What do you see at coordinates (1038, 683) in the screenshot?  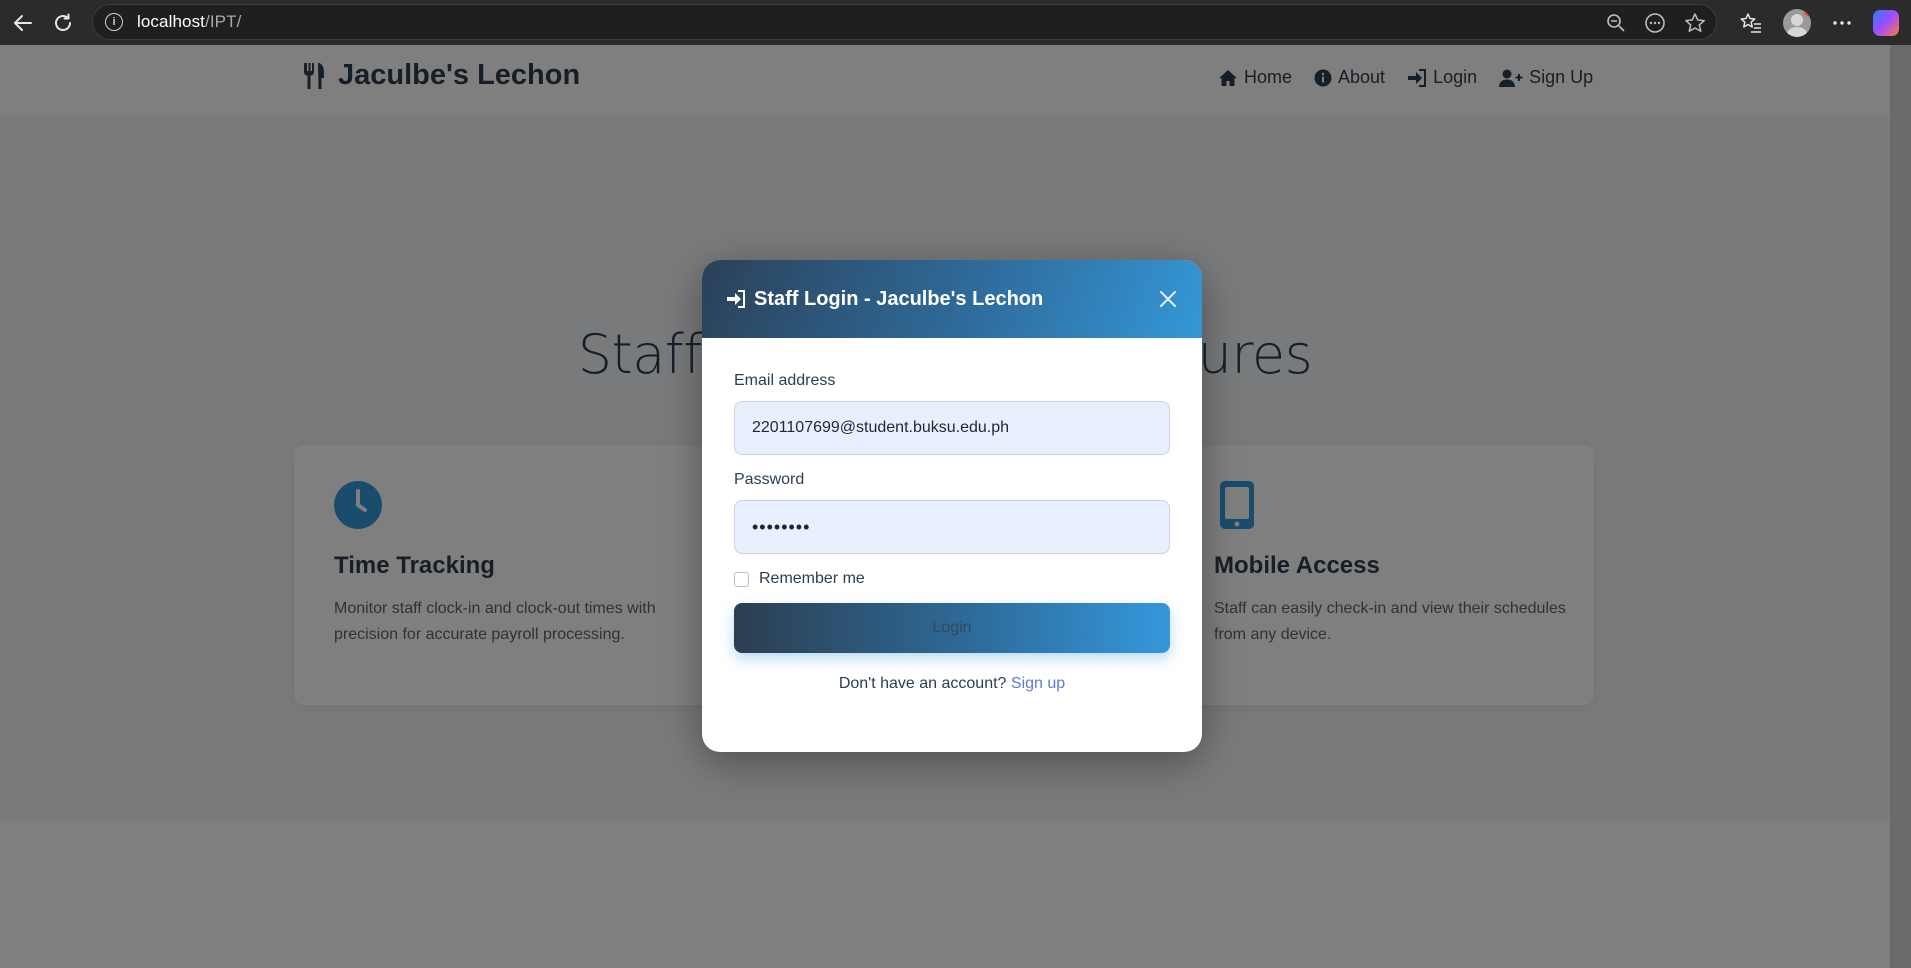 I see `signup-link: Sign up` at bounding box center [1038, 683].